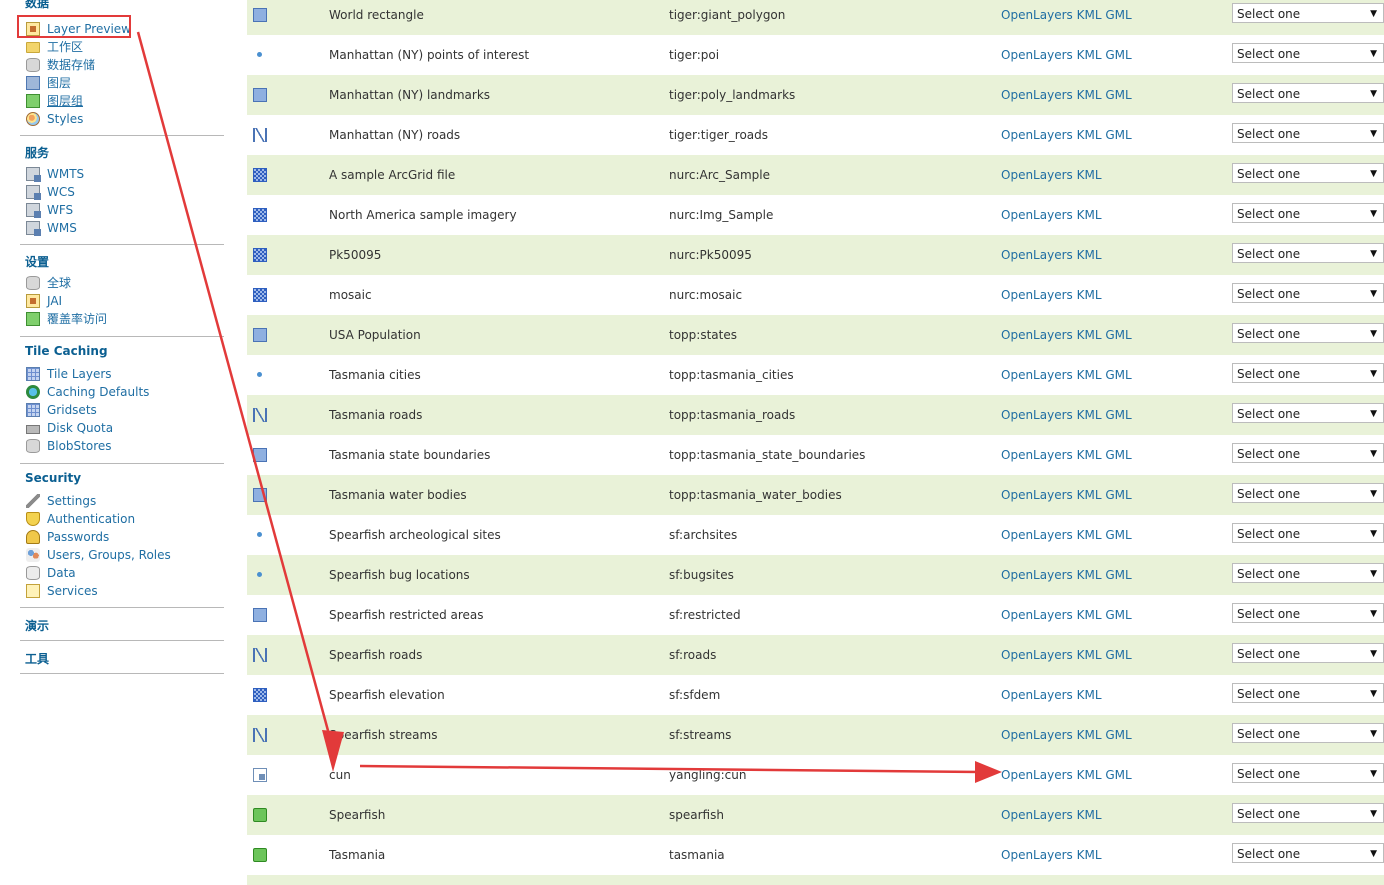 Image resolution: width=1384 pixels, height=885 pixels. I want to click on sidebar-item-label: Passwords, so click(78, 537).